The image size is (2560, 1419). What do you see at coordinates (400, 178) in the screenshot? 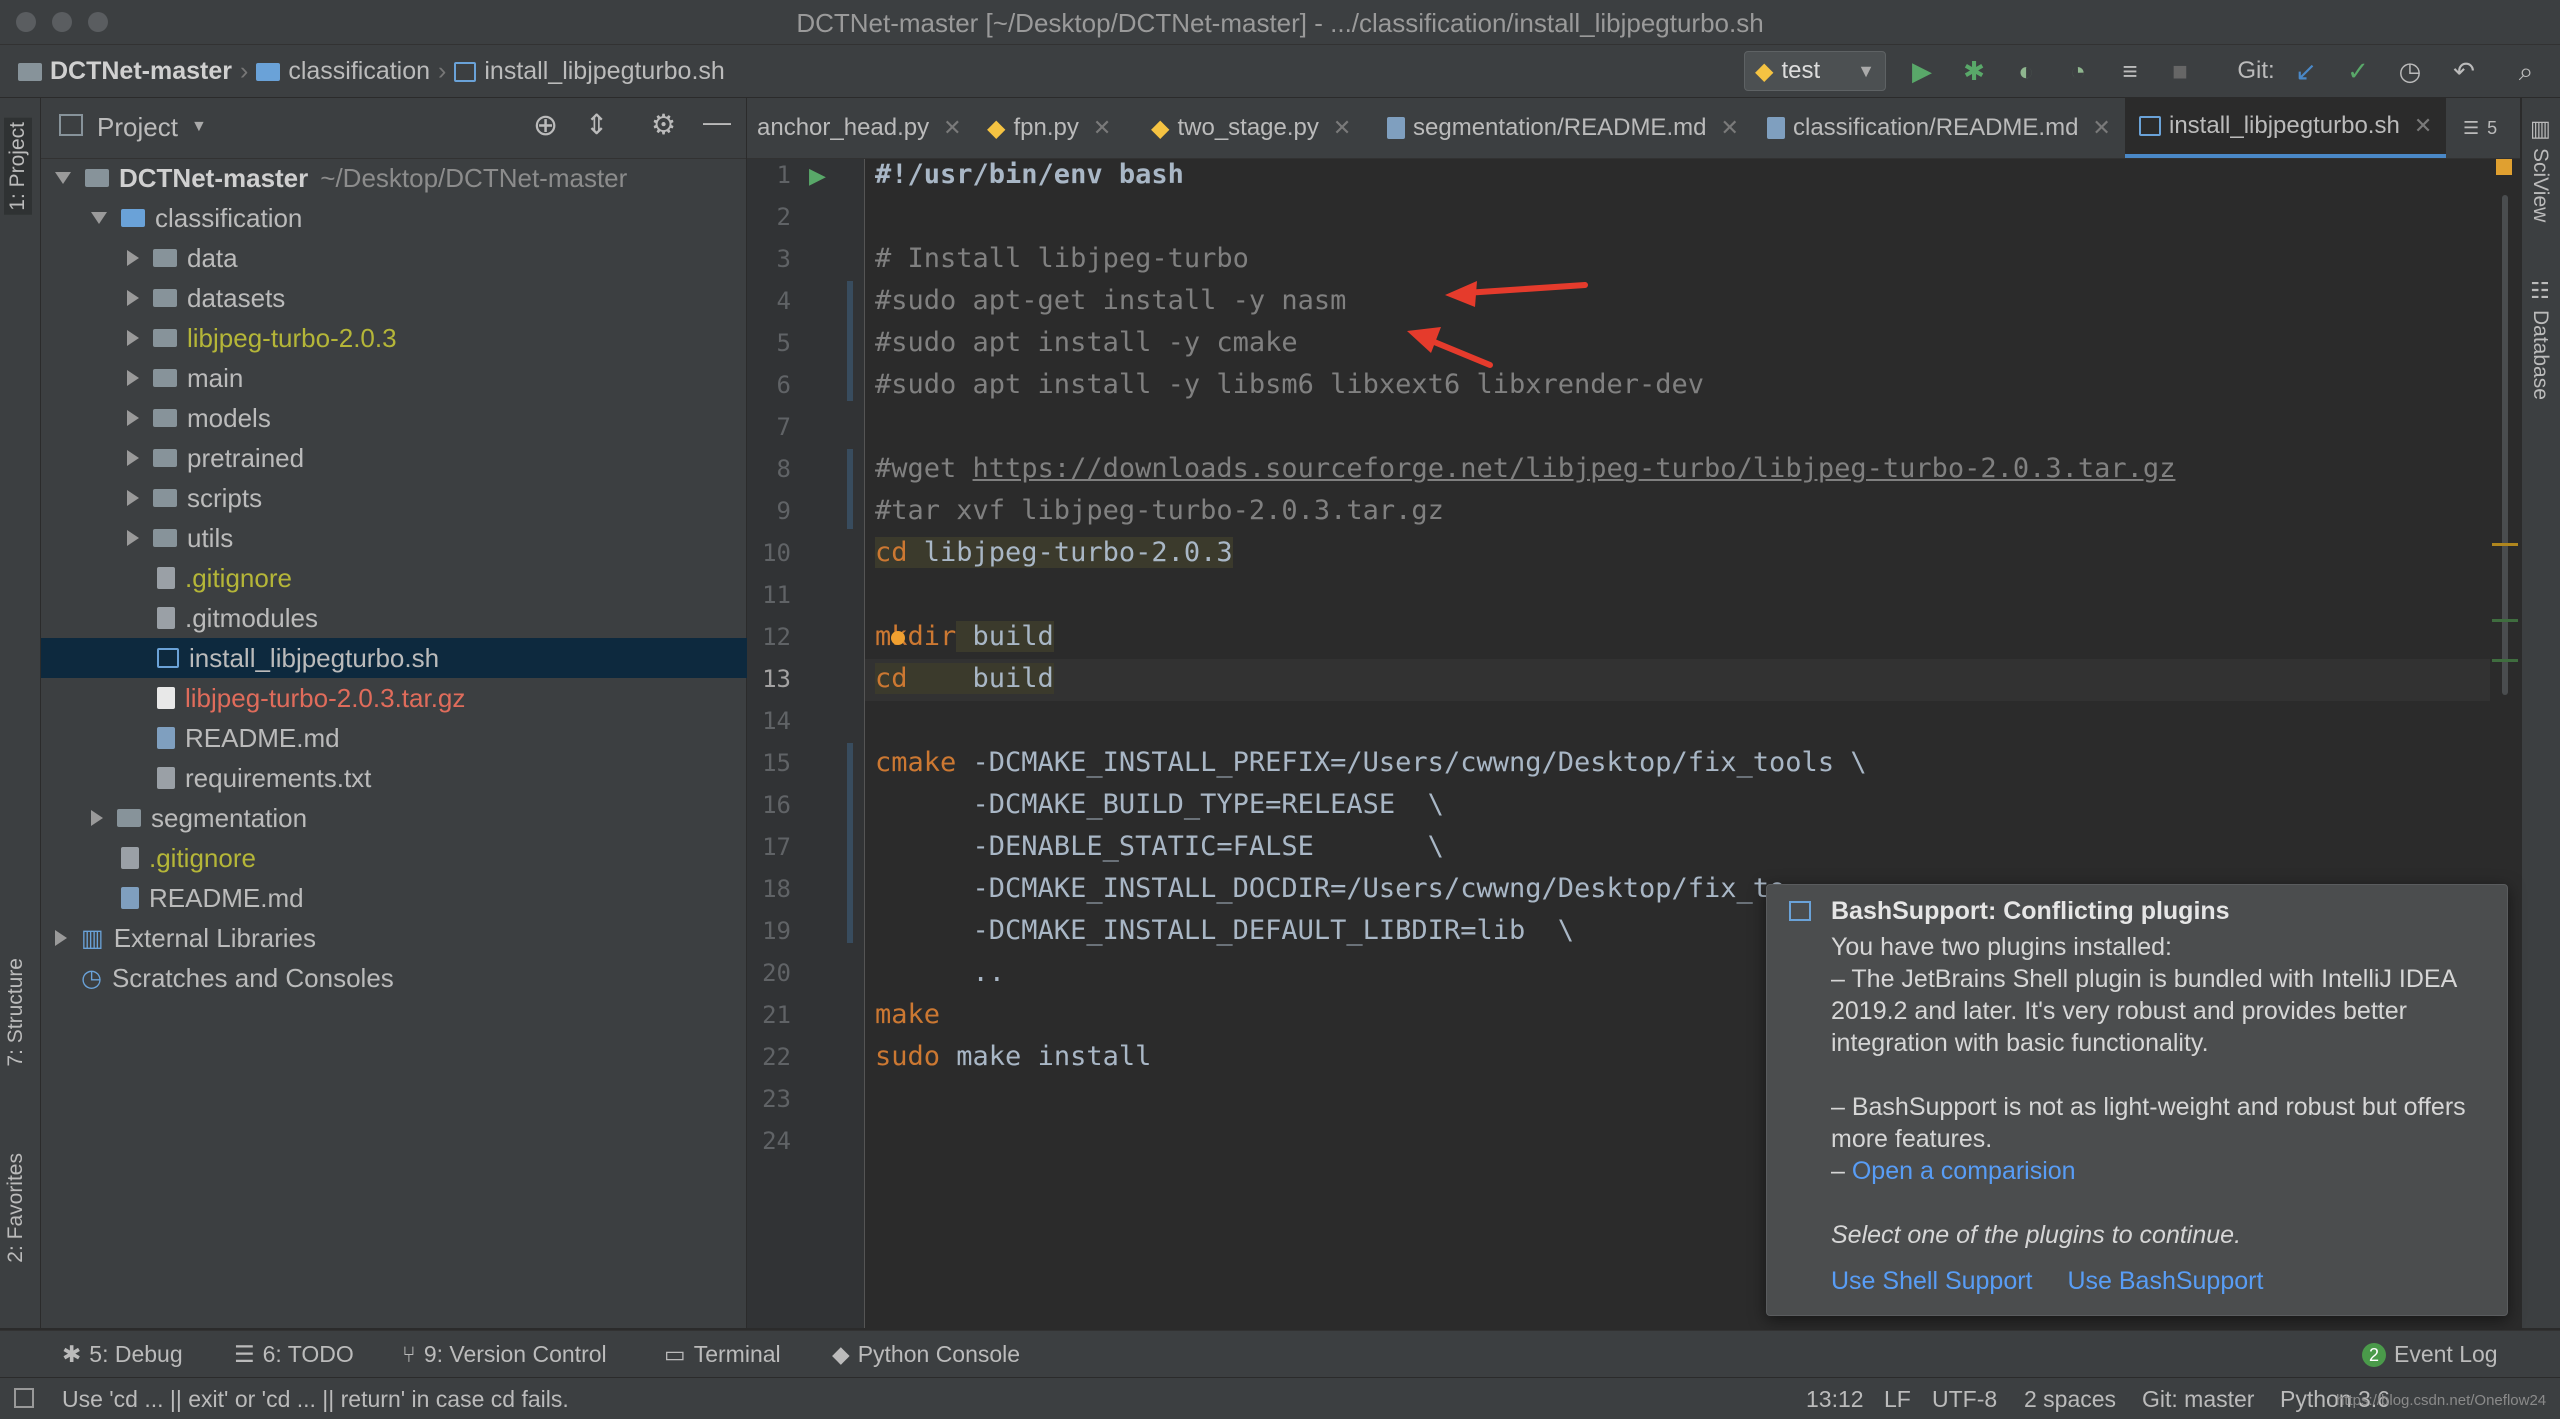
I see `tree-item-root: DCTNet-master ~/Desktop/DCTNet-master` at bounding box center [400, 178].